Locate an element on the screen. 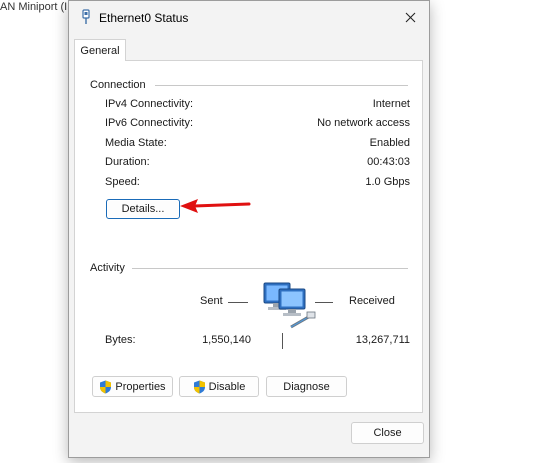  title-close-button is located at coordinates (410, 17).